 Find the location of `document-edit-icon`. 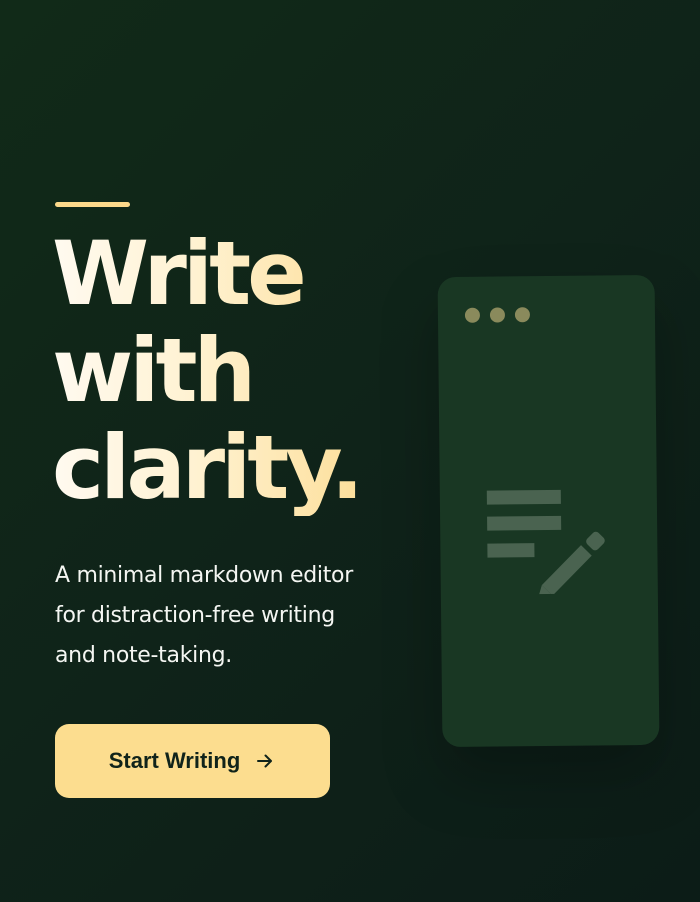

document-edit-icon is located at coordinates (548, 542).